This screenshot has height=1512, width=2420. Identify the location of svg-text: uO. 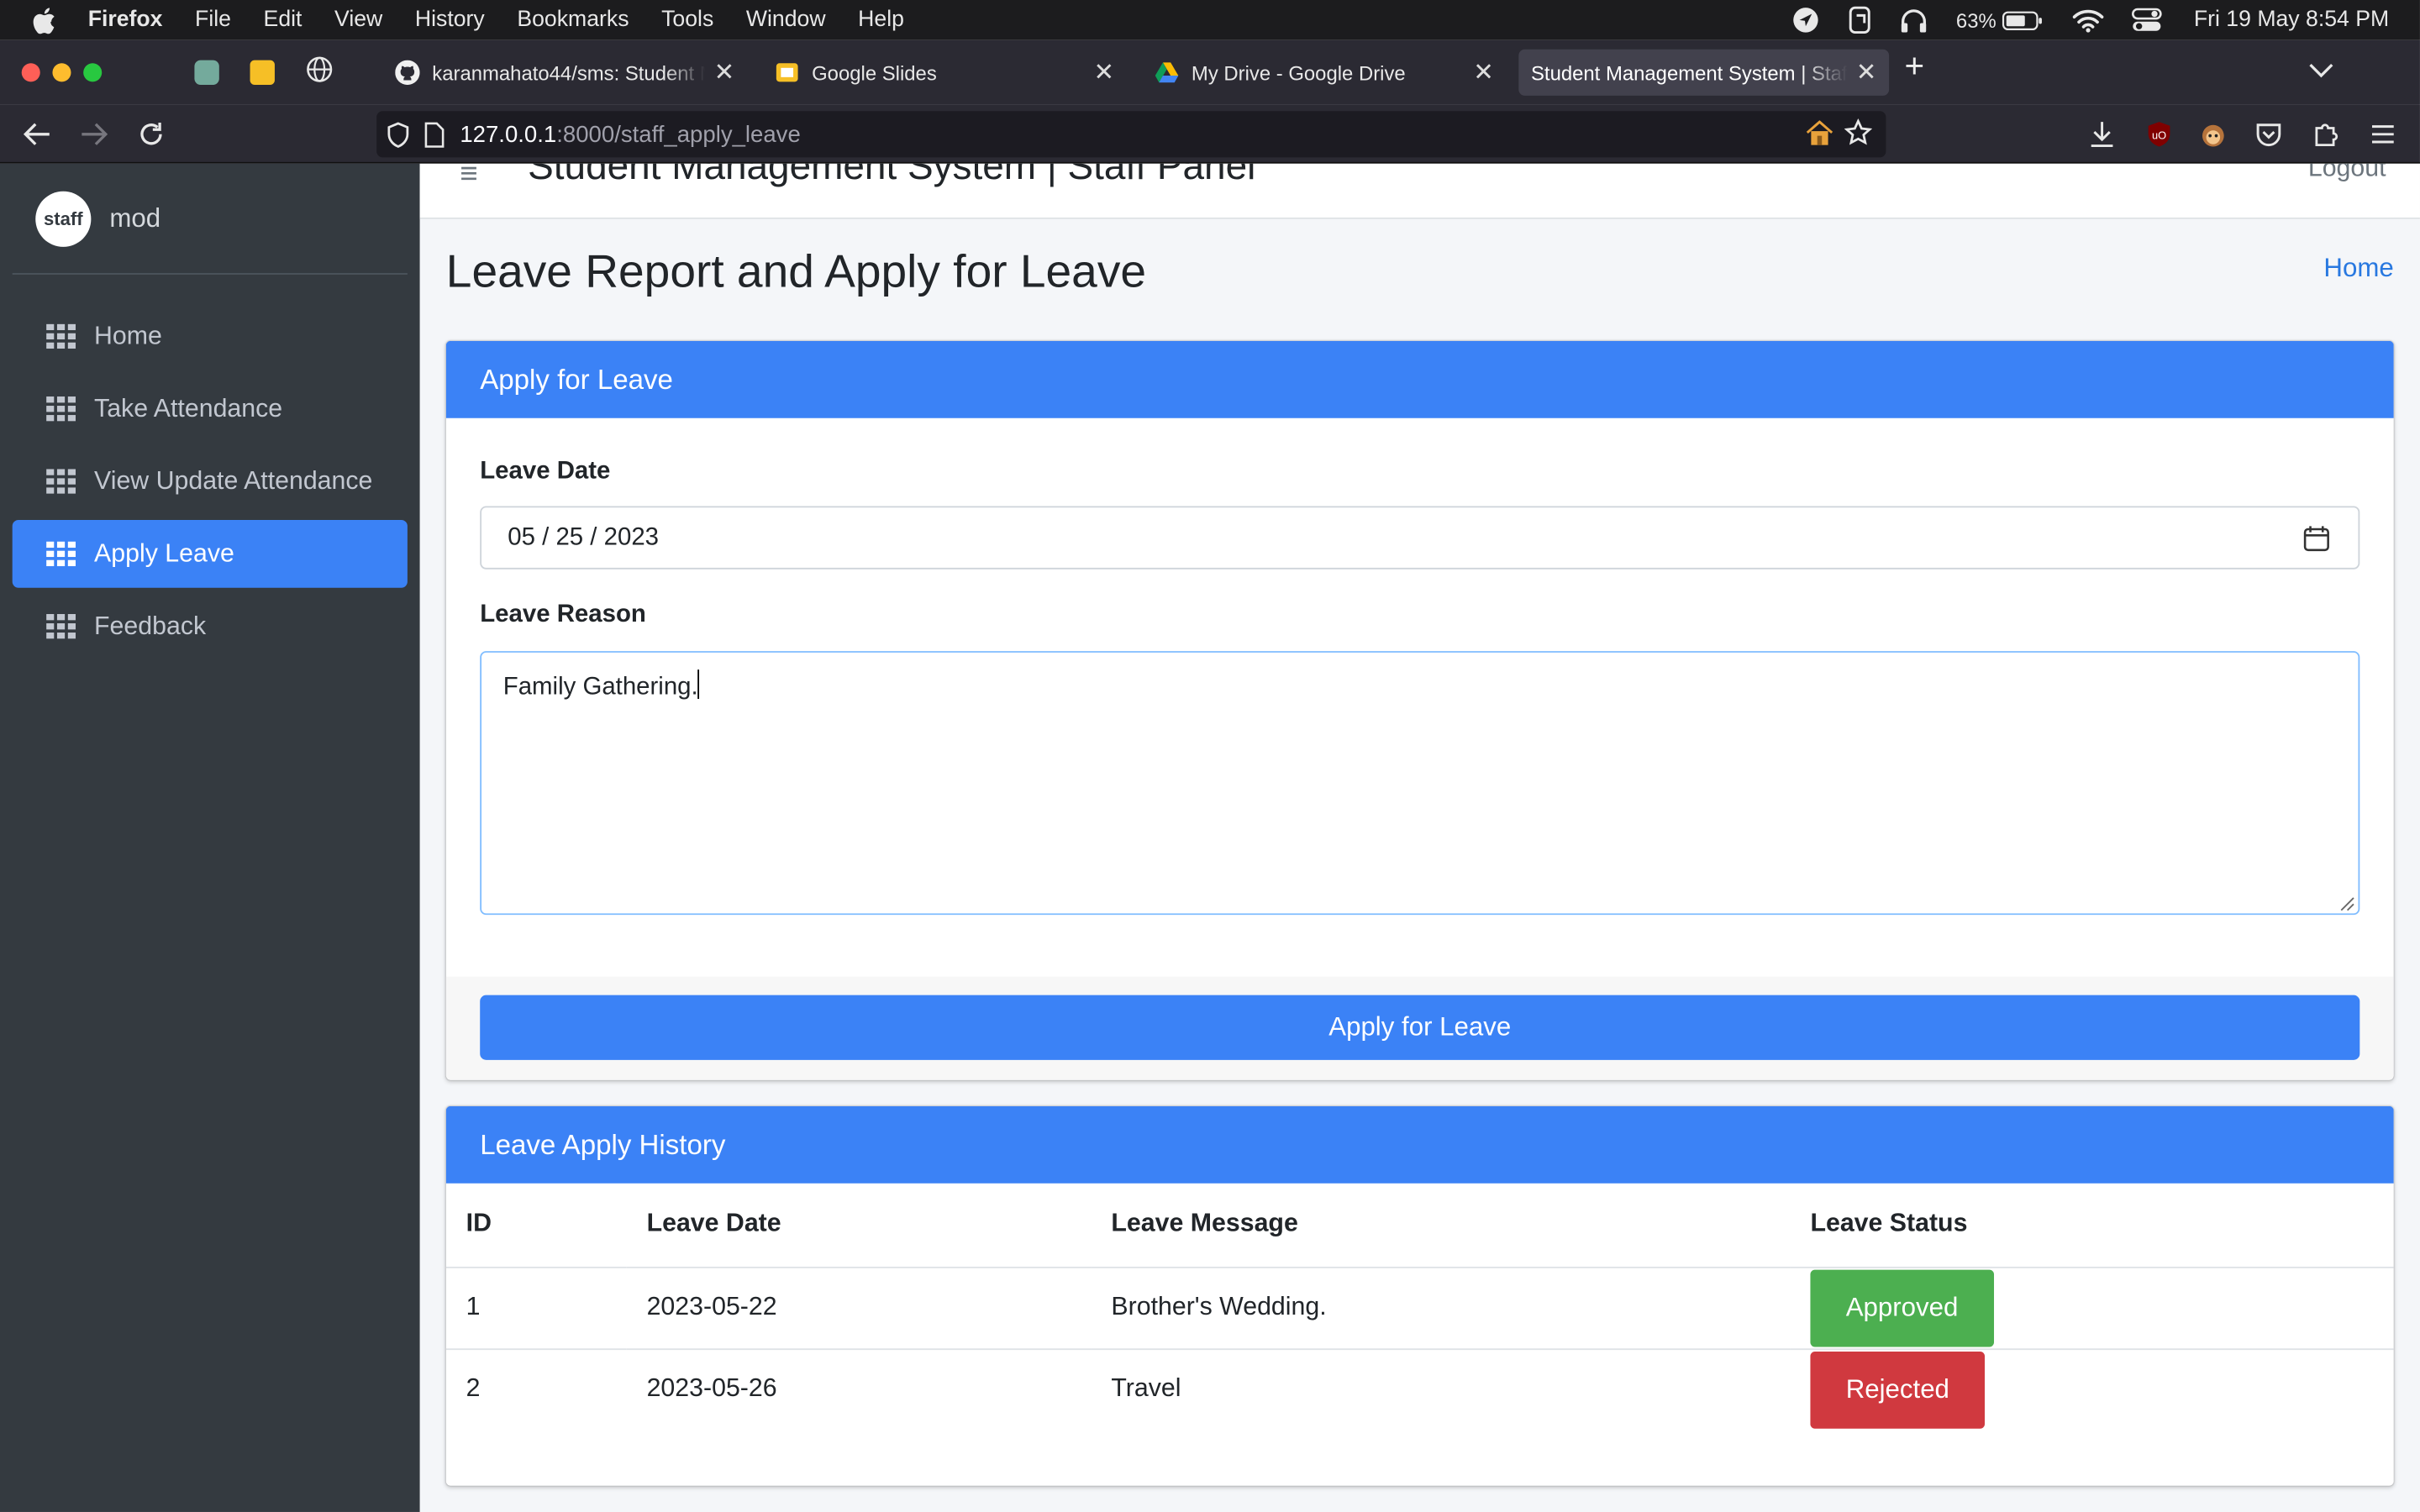
(2159, 135).